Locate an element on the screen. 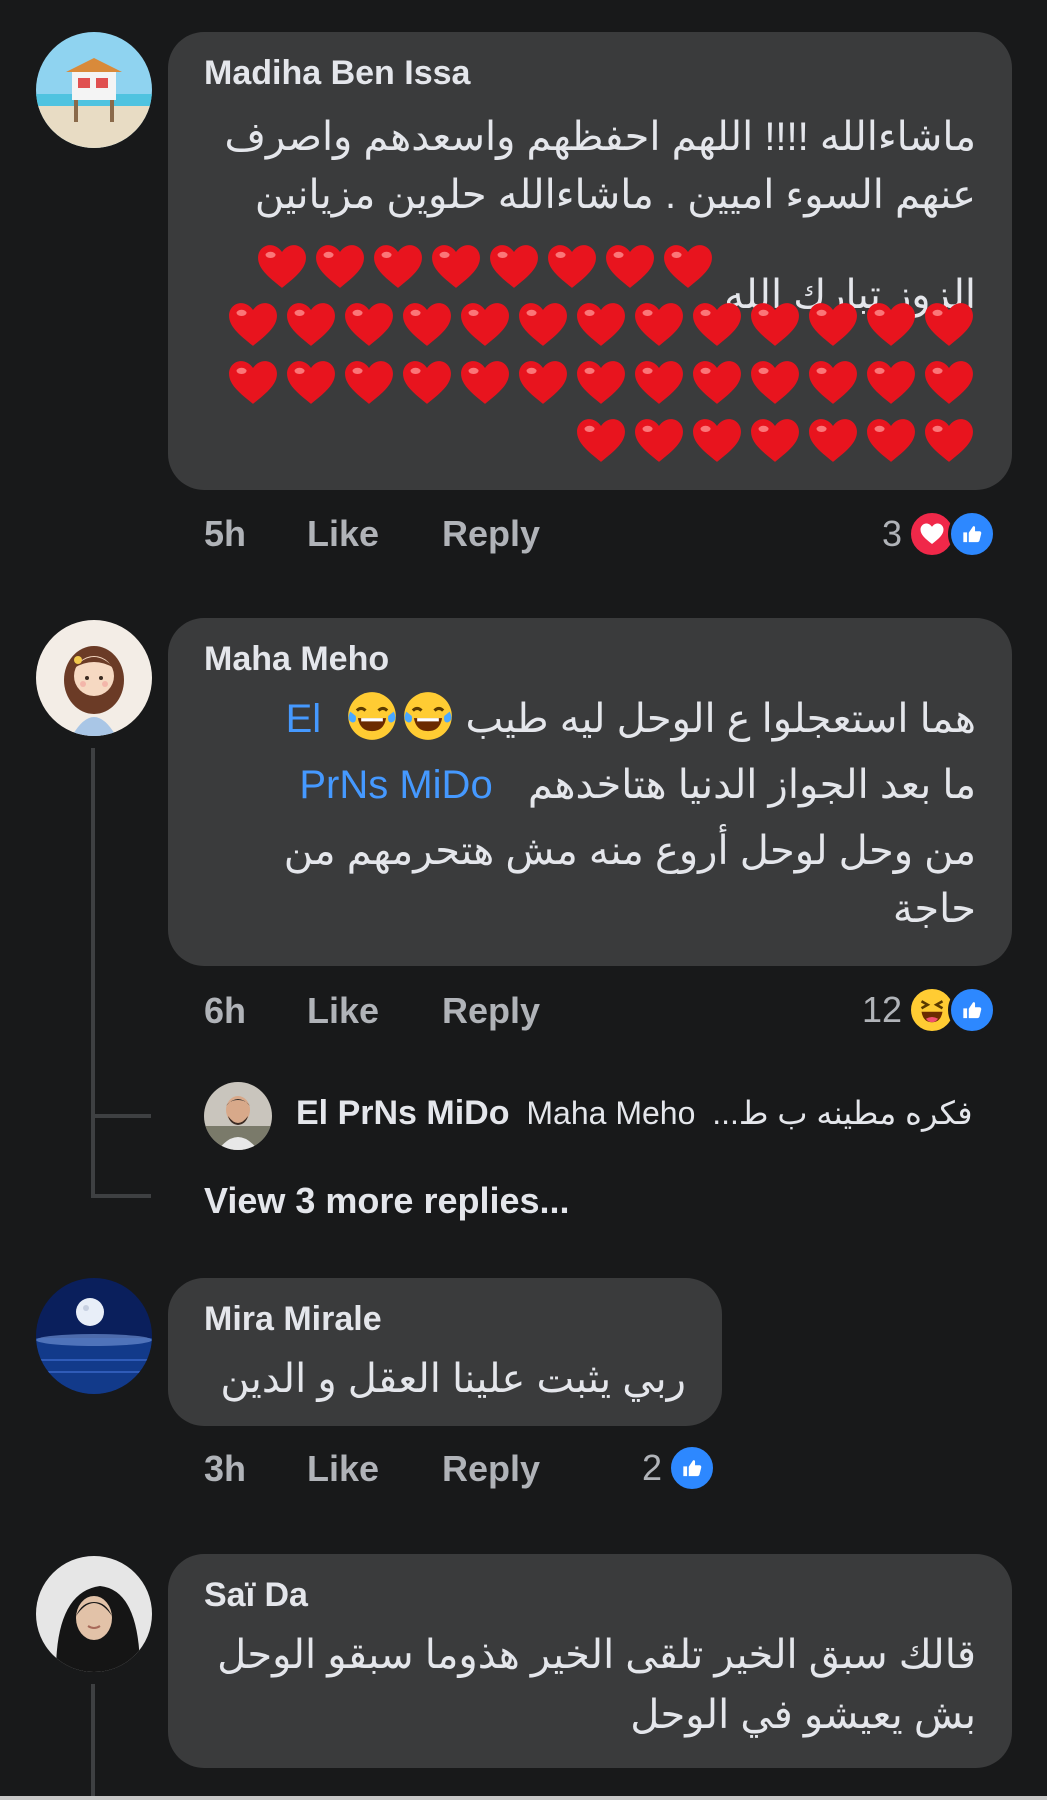 Image resolution: width=1047 pixels, height=1800 pixels. avatar-sai-da is located at coordinates (94, 1614).